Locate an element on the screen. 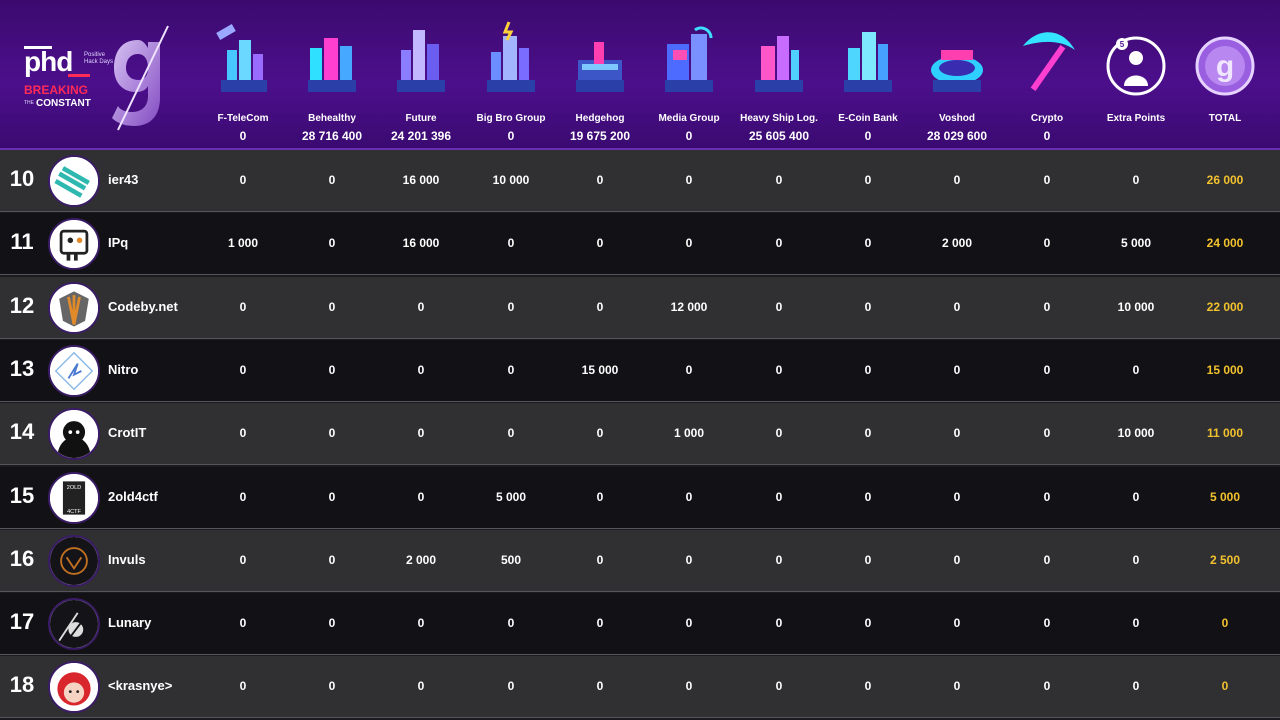 The width and height of the screenshot is (1280, 720). column-name: Hedgehog is located at coordinates (600, 118).